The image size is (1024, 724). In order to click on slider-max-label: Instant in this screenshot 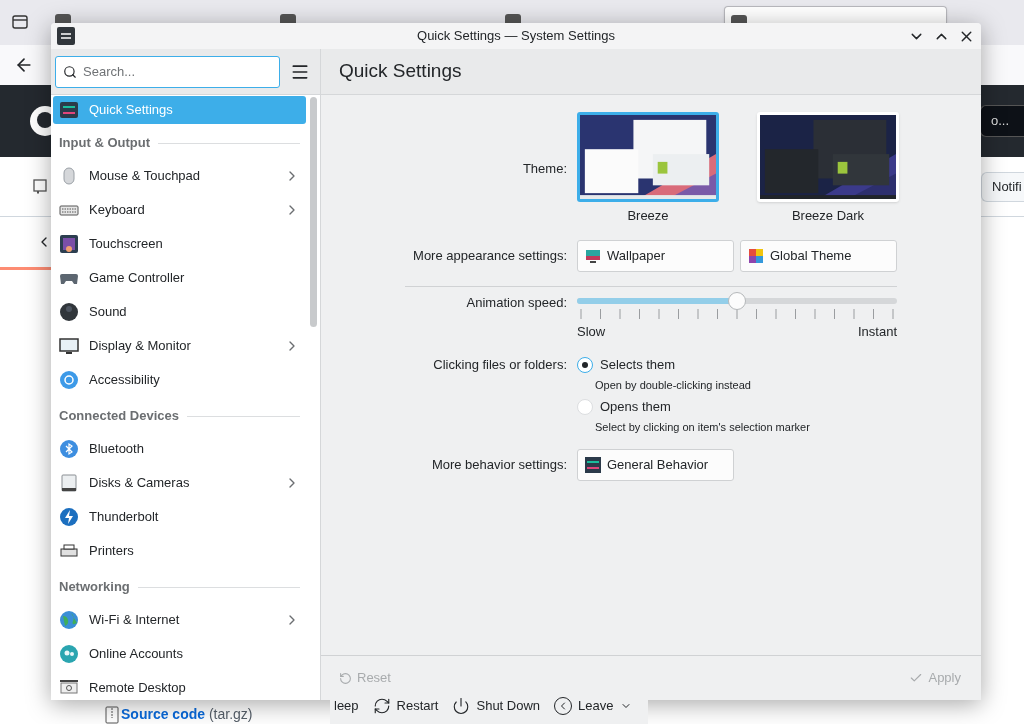, I will do `click(877, 331)`.